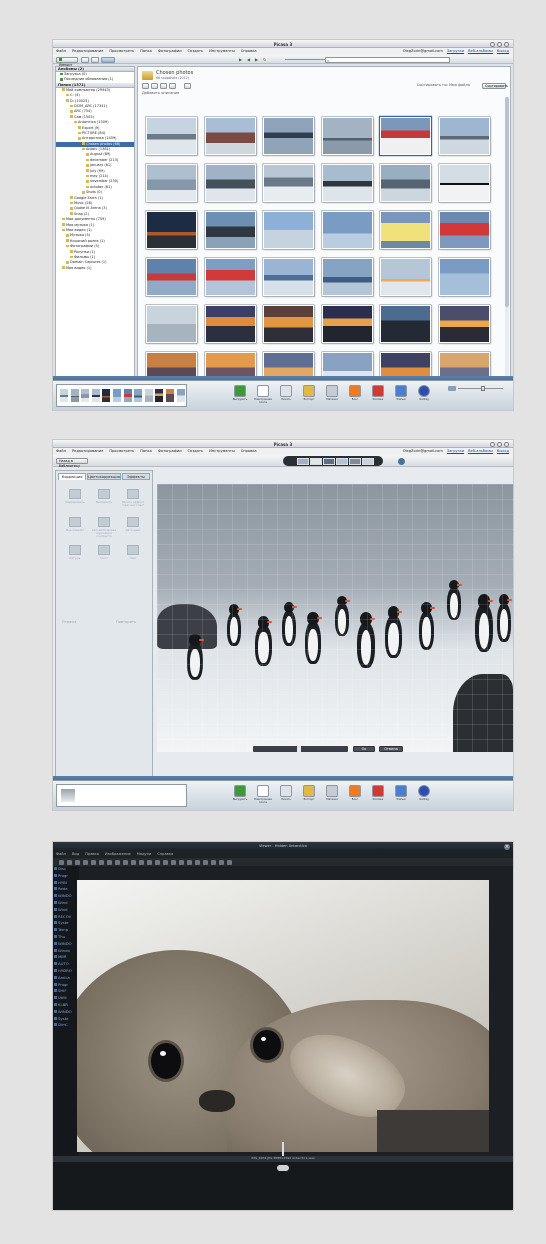 The height and width of the screenshot is (1244, 546). What do you see at coordinates (104, 499) in the screenshot?
I see `edit-tool-button: Выпрямить` at bounding box center [104, 499].